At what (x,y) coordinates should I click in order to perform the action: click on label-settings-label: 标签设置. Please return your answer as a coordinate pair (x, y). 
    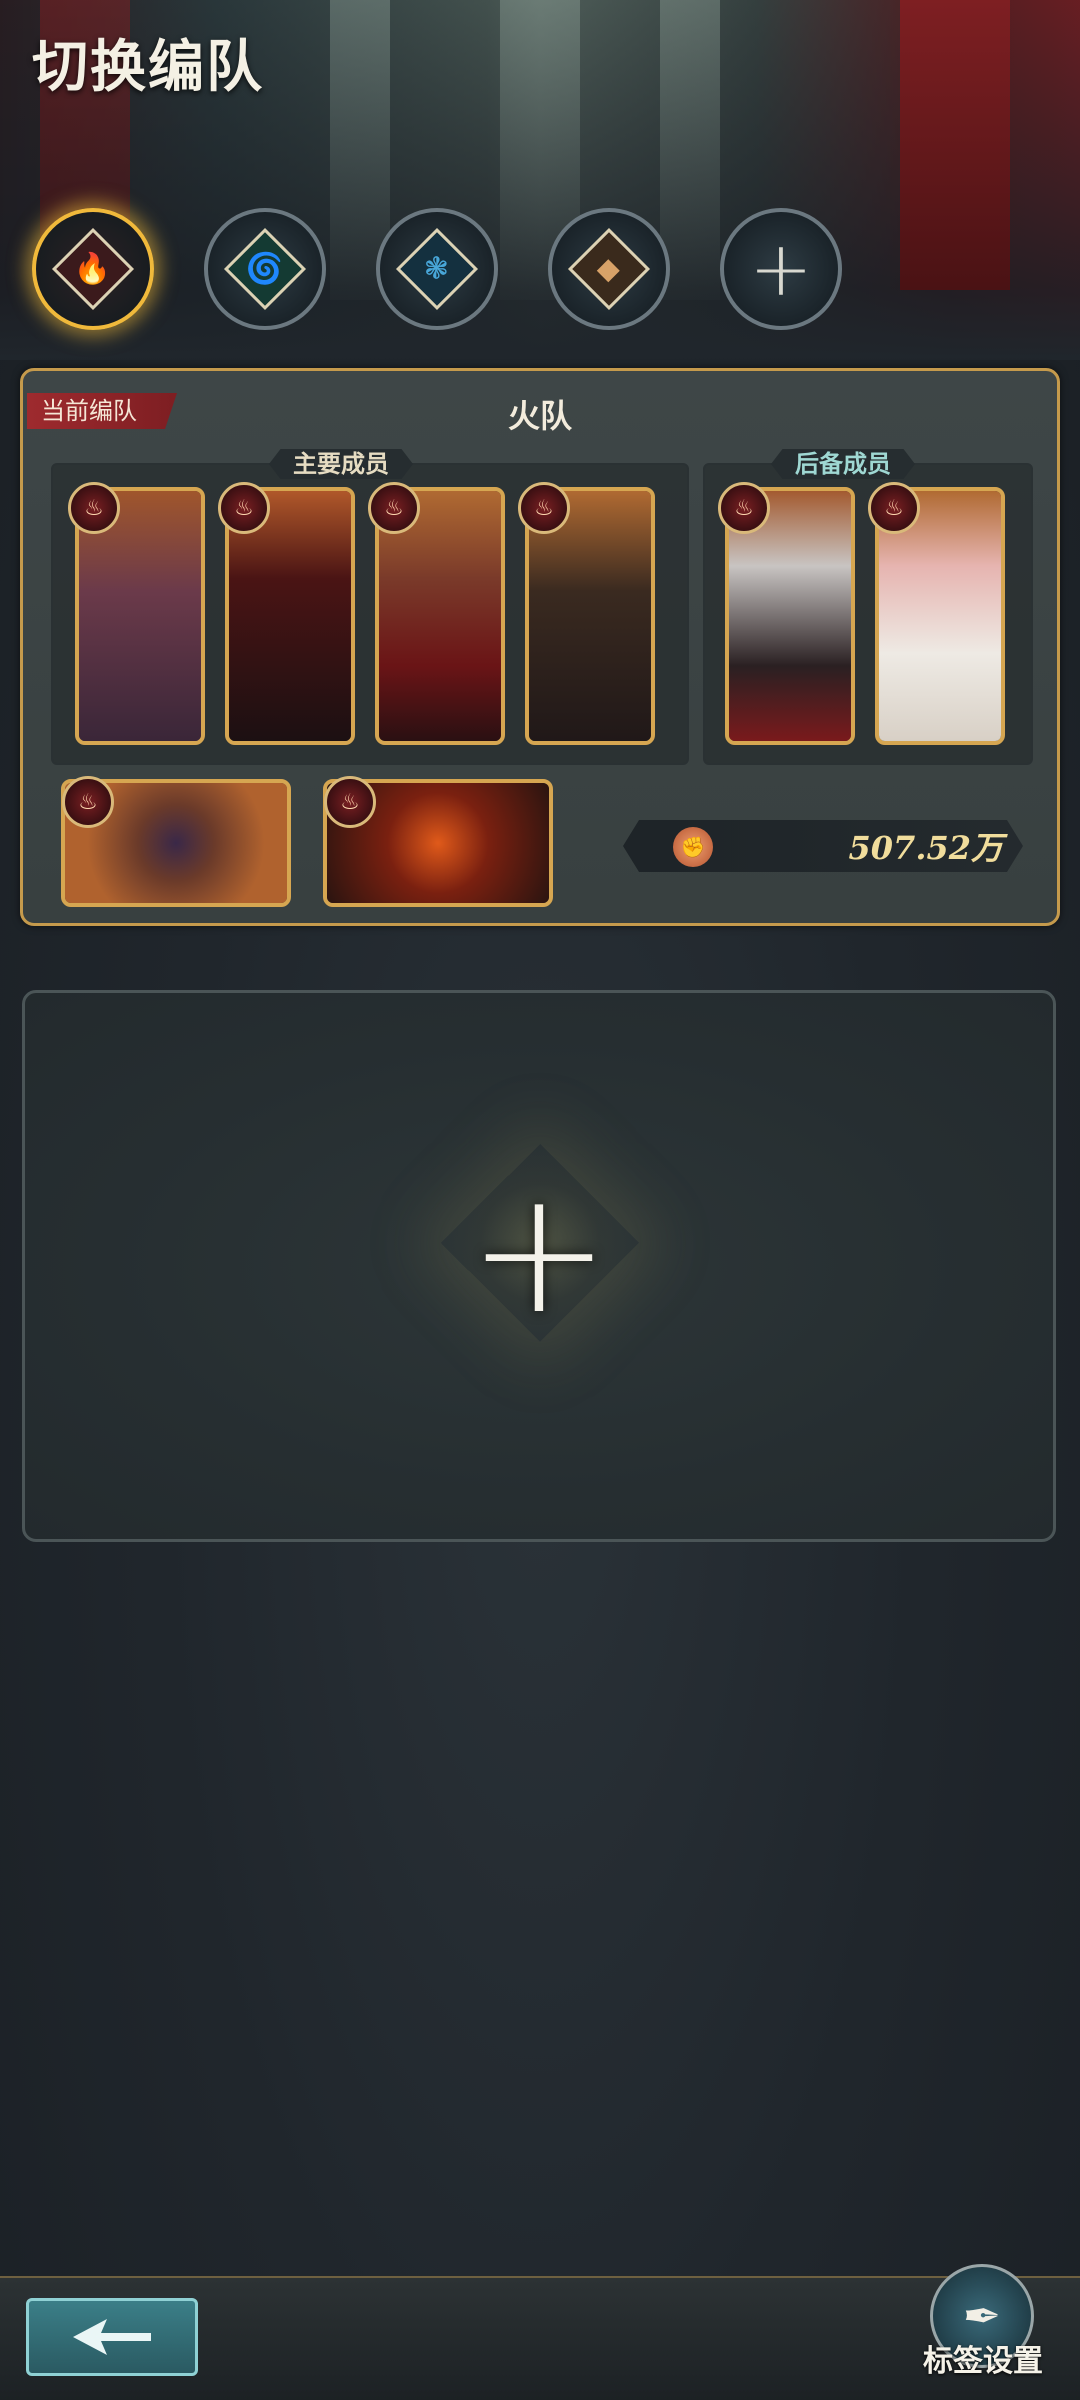
    Looking at the image, I should click on (983, 2361).